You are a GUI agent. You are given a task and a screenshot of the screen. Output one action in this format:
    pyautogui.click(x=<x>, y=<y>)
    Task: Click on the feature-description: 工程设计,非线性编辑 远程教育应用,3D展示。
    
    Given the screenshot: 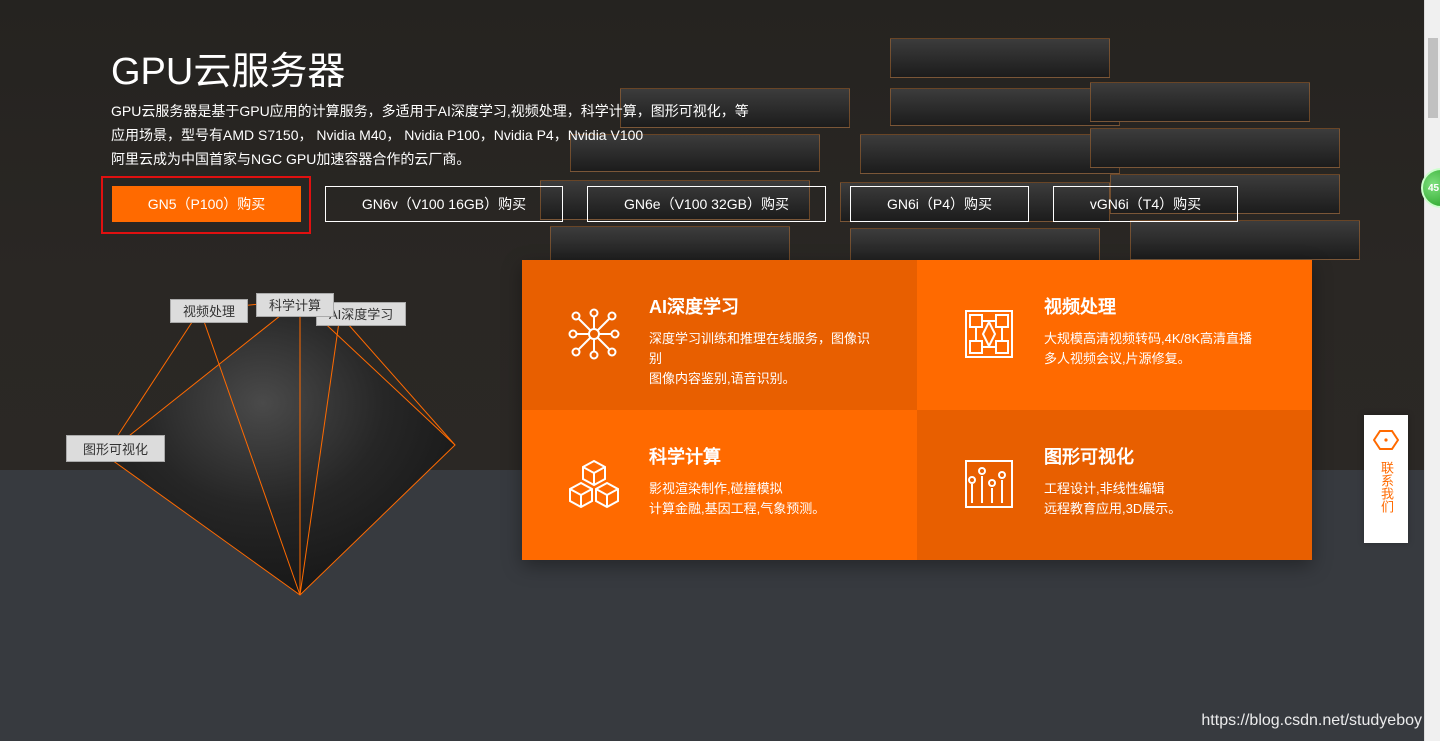 What is the action you would take?
    pyautogui.click(x=1113, y=498)
    